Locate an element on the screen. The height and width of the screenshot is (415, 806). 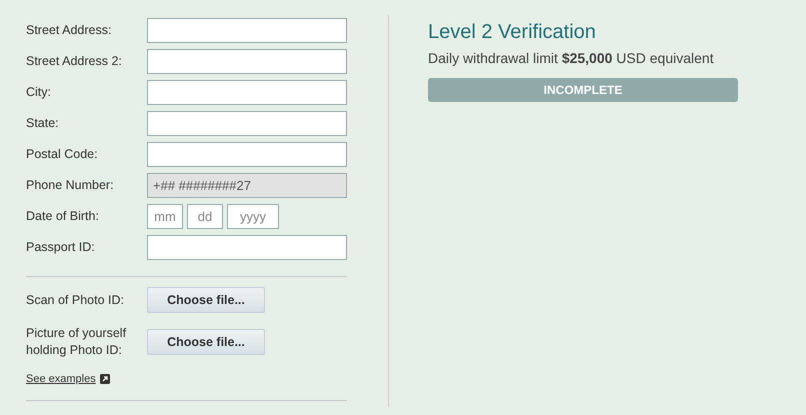
field-label: City: is located at coordinates (39, 93).